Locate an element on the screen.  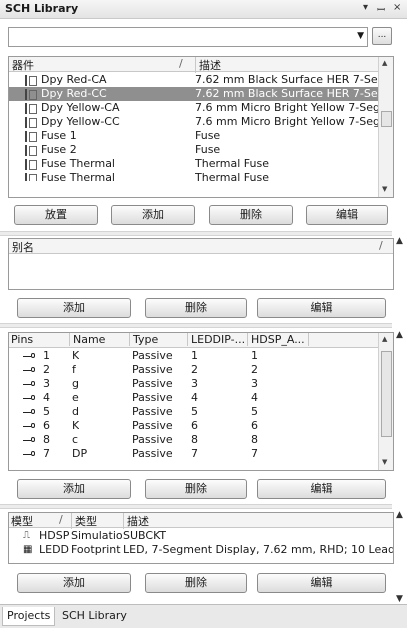
alias-list: 别名 / is located at coordinates (201, 264).